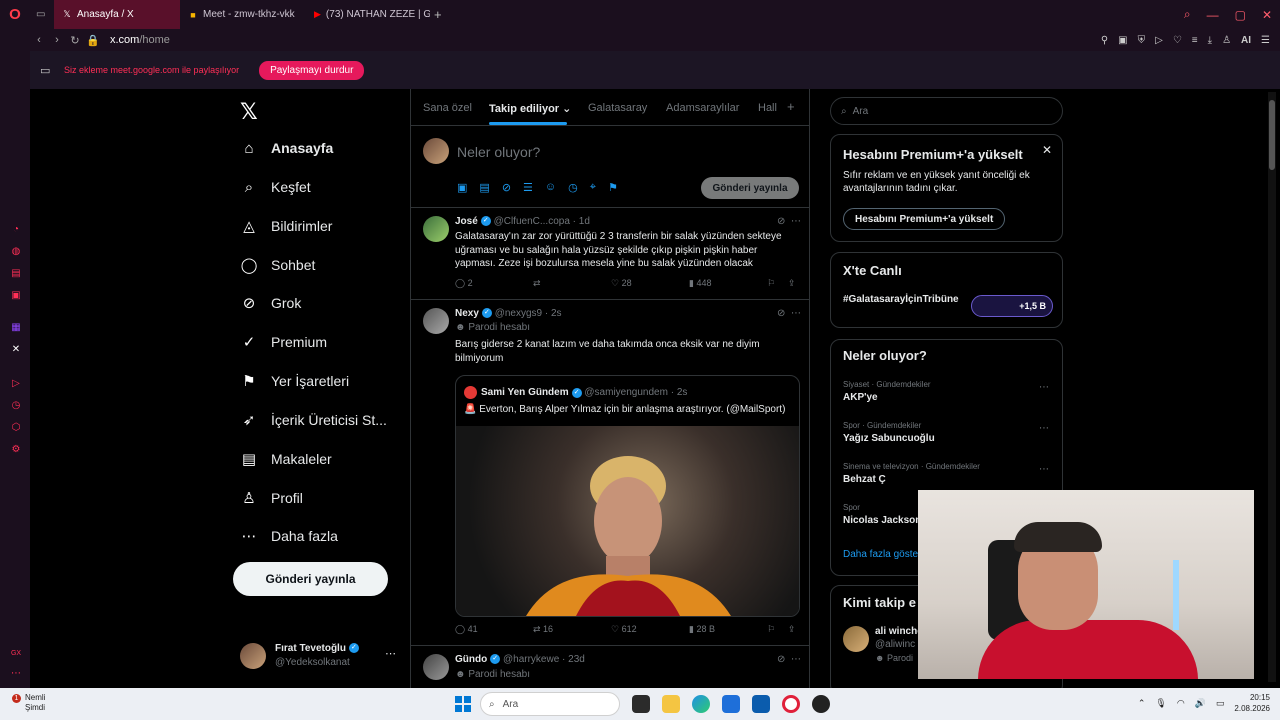 The image size is (1280, 720). I want to click on tweet-author: Nexy, so click(467, 313).